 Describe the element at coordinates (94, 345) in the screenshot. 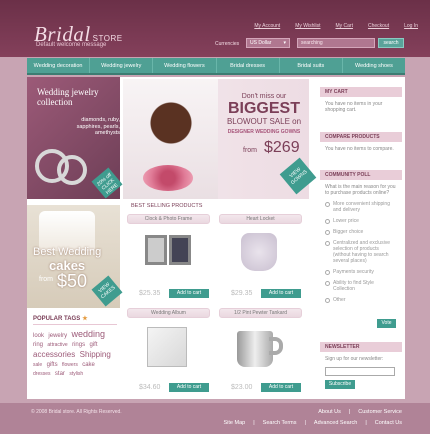

I see `tag: gift` at that location.